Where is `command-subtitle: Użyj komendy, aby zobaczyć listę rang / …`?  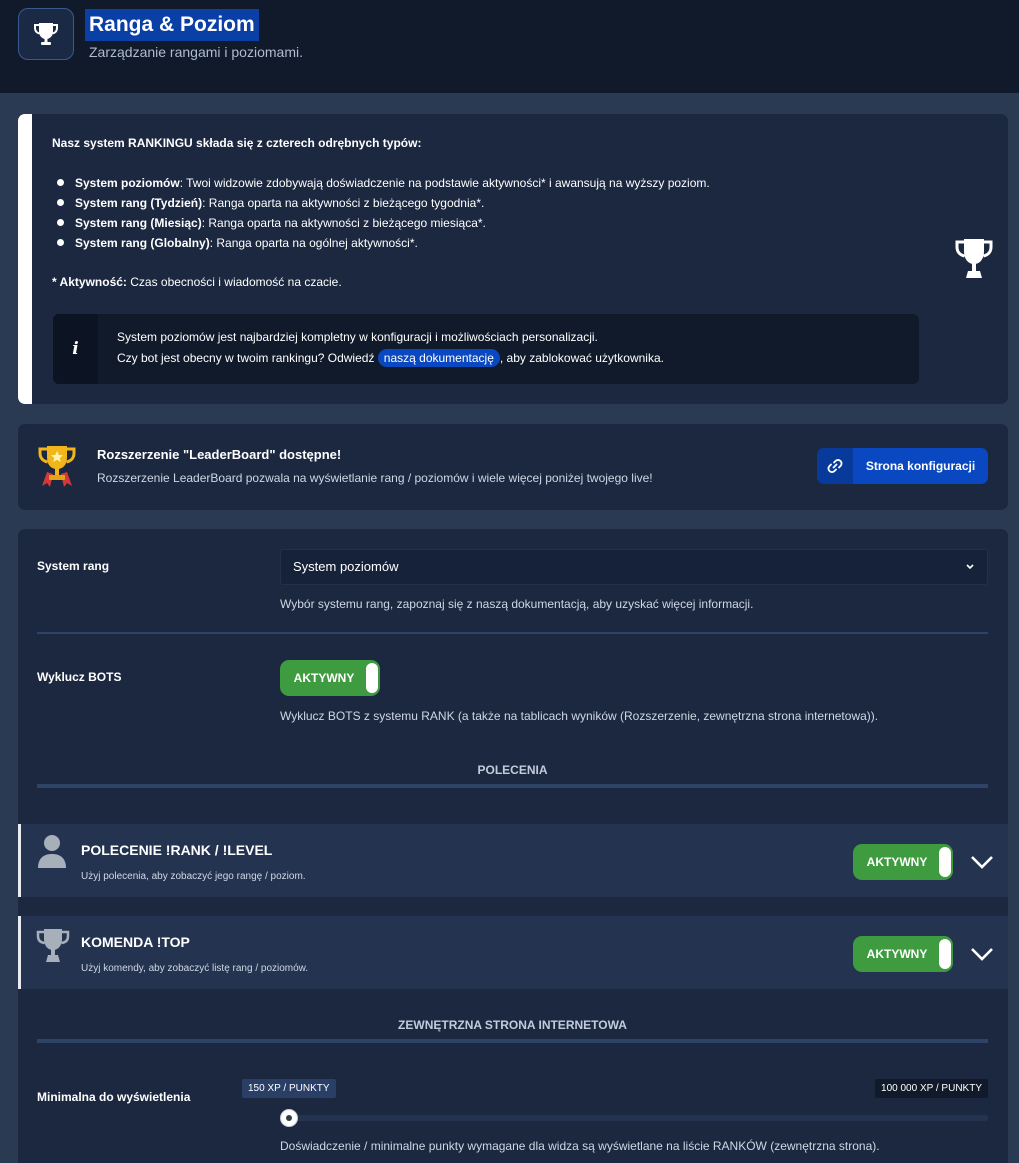 command-subtitle: Użyj komendy, aby zobaczyć listę rang / … is located at coordinates (195, 968).